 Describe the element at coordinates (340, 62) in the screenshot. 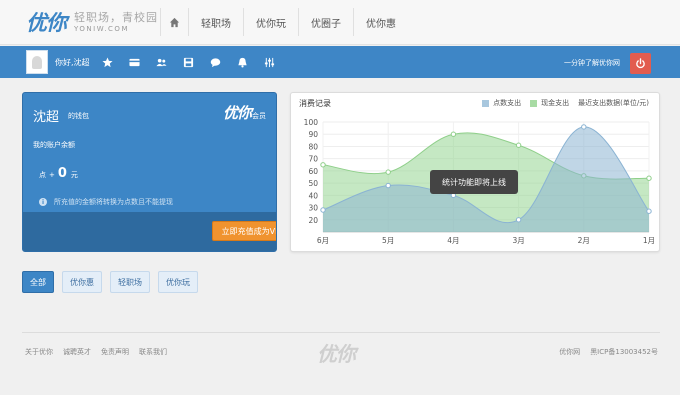

I see `user-bar: 你好,沈超 一分钟了解优你网` at that location.